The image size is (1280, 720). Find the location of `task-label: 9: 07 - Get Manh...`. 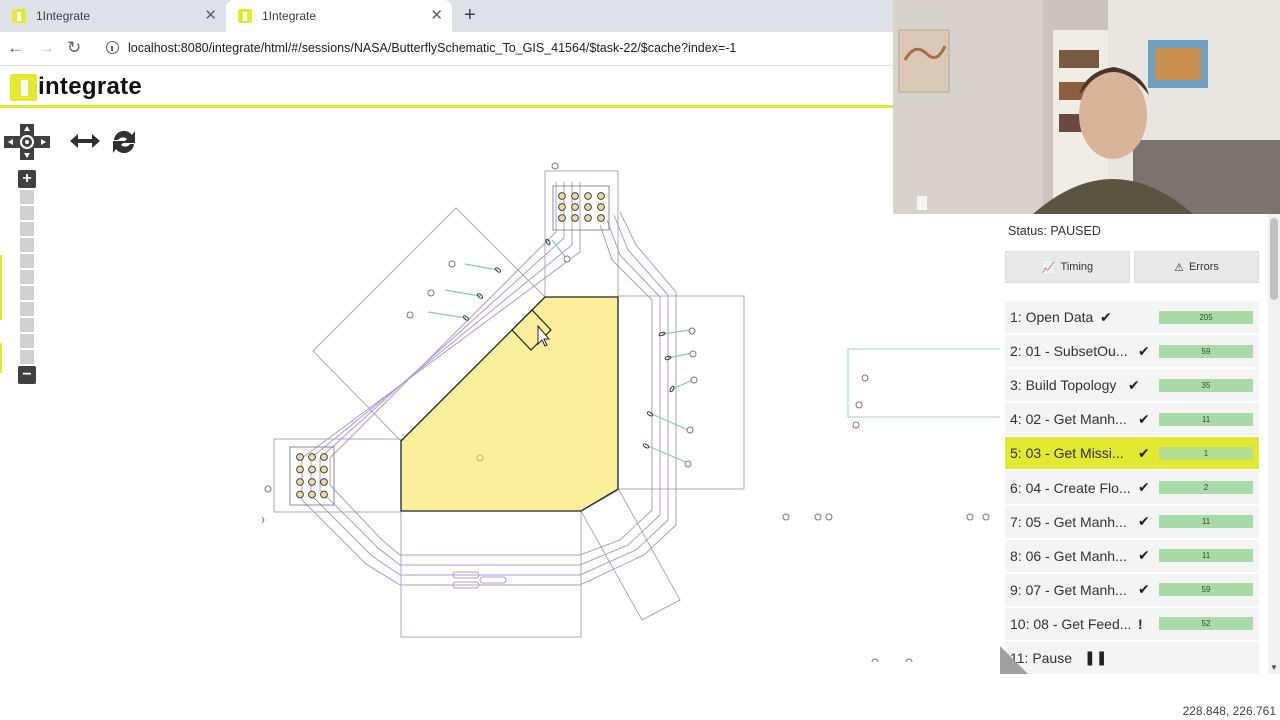

task-label: 9: 07 - Get Manh... is located at coordinates (1068, 589).